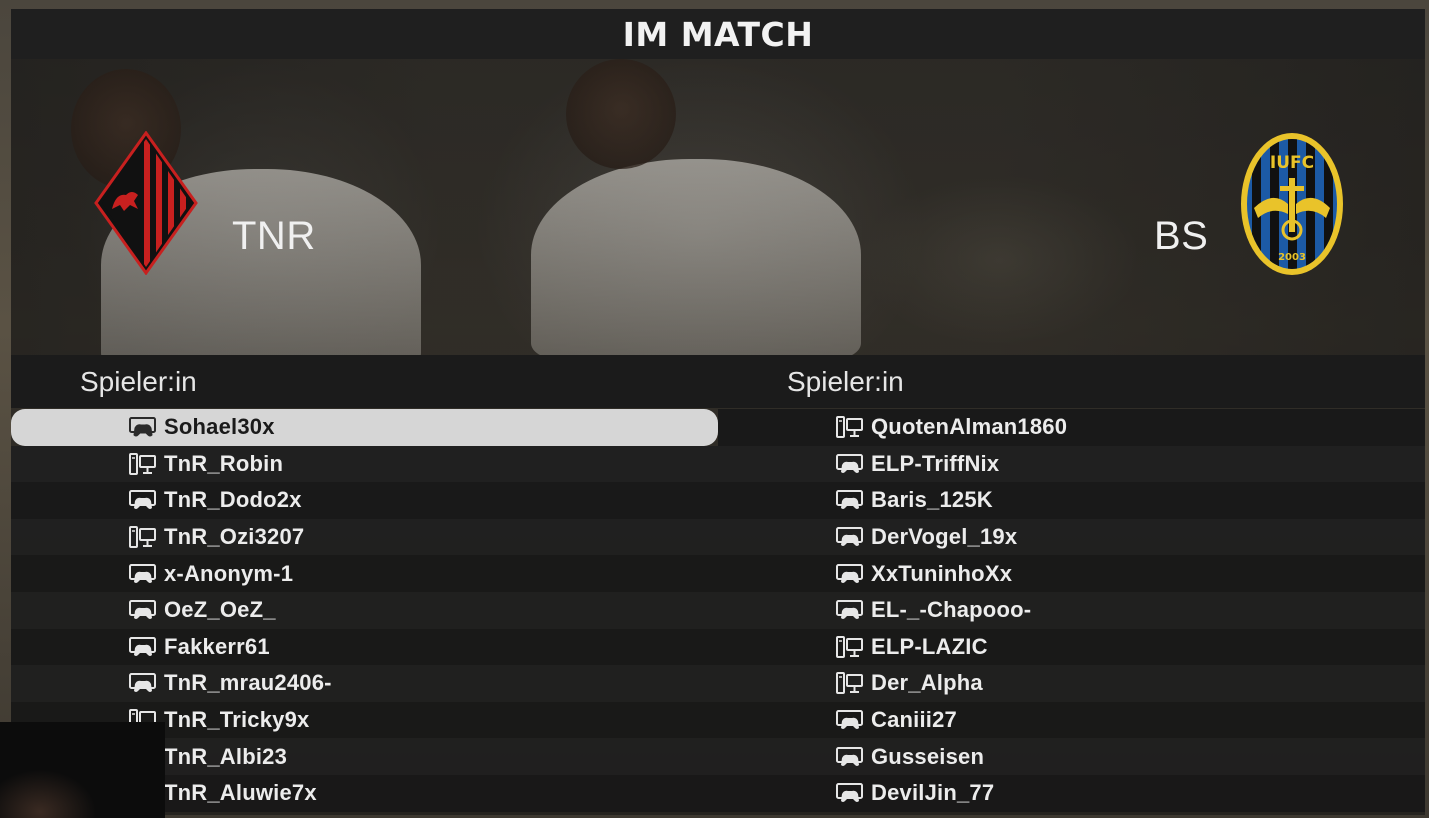 The height and width of the screenshot is (818, 1429). I want to click on home-team-name: TNR, so click(274, 236).